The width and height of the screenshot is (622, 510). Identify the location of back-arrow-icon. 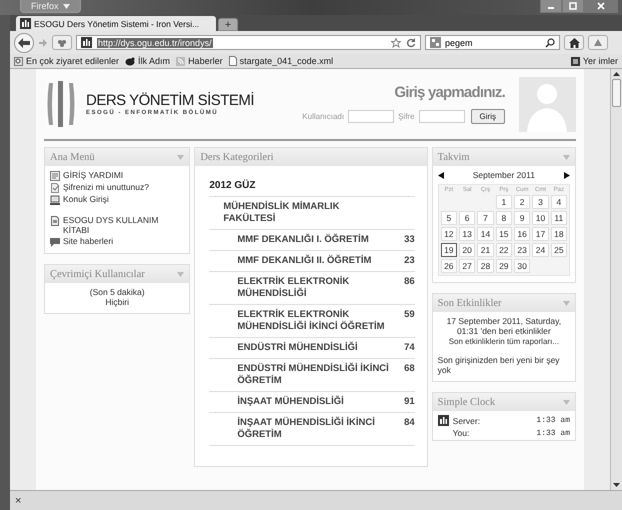
(24, 43).